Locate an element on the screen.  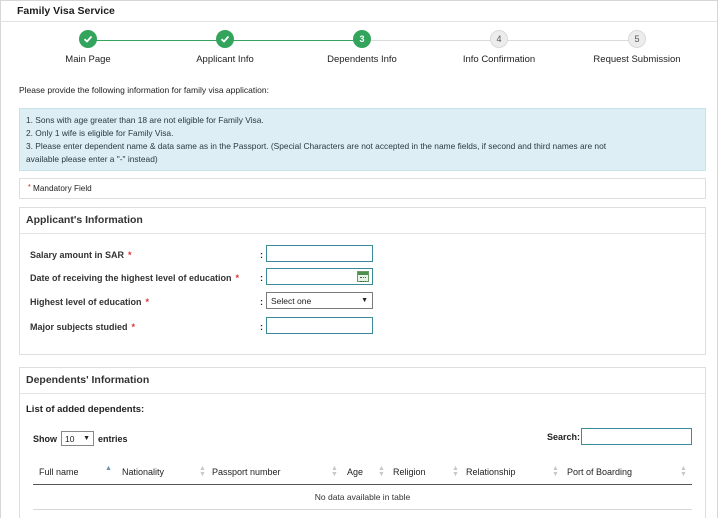
step-applicant-info: Applicant Info is located at coordinates (225, 47).